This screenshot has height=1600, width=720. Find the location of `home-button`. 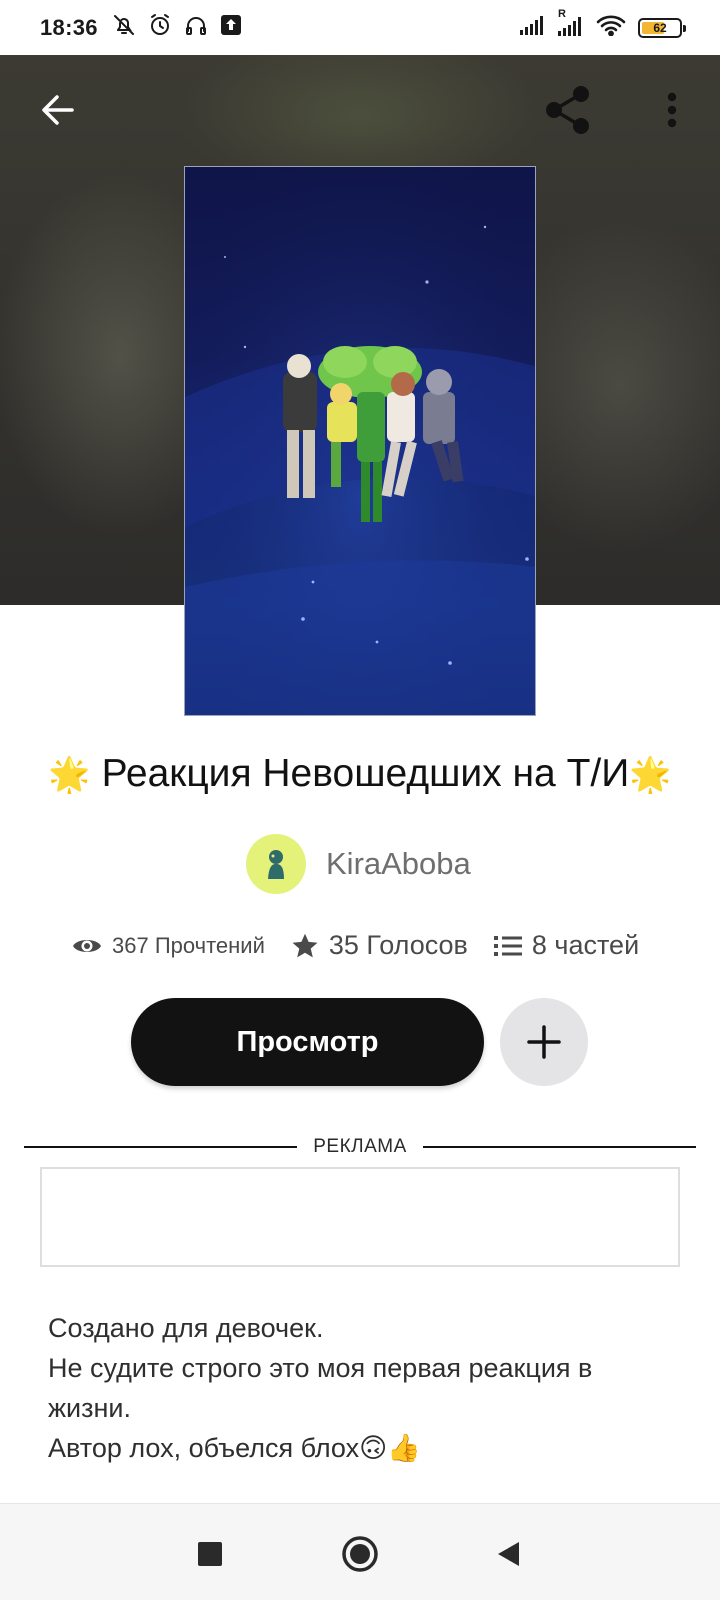

home-button is located at coordinates (360, 1554).